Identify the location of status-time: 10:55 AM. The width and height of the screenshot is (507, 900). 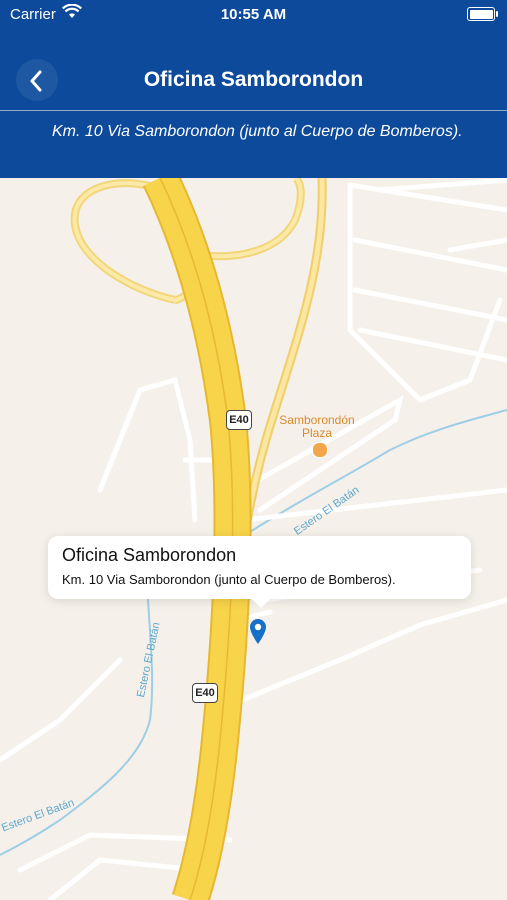
(253, 14).